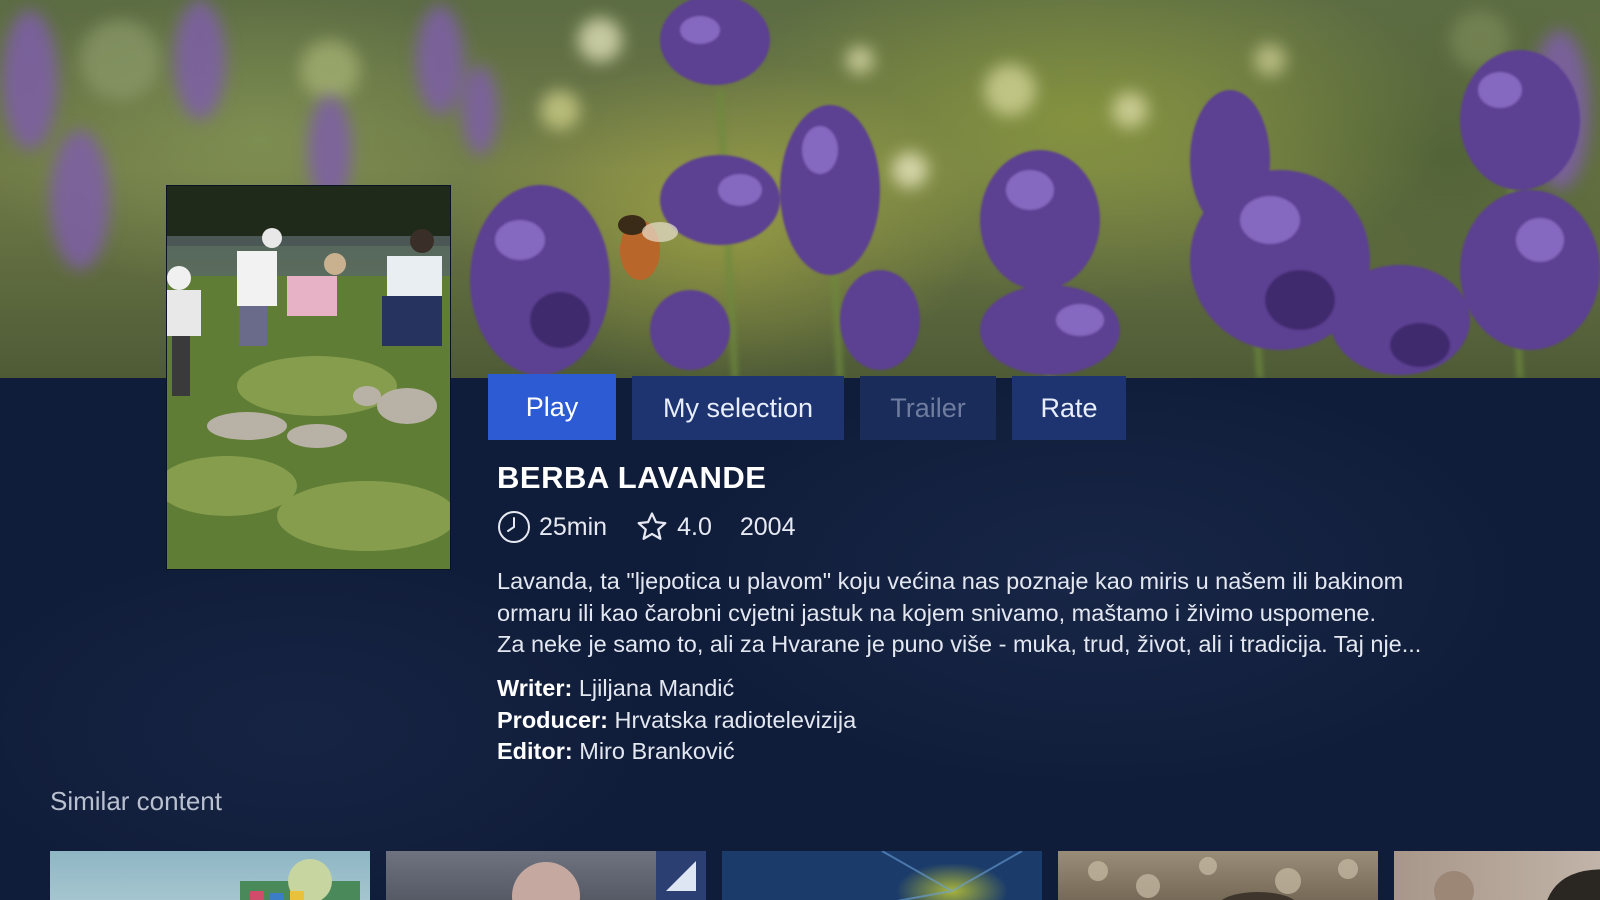 The width and height of the screenshot is (1600, 900). Describe the element at coordinates (573, 526) in the screenshot. I see `duration-text: 25min` at that location.